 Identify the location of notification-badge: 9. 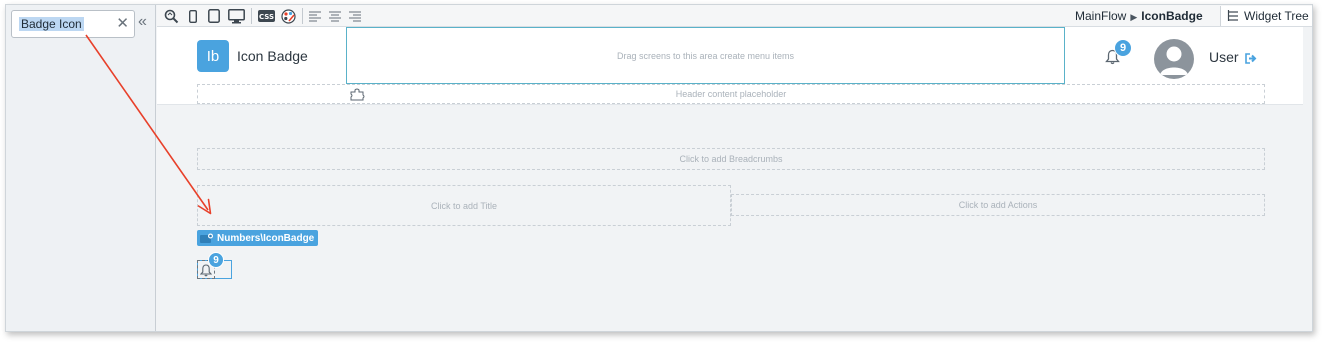
(1123, 48).